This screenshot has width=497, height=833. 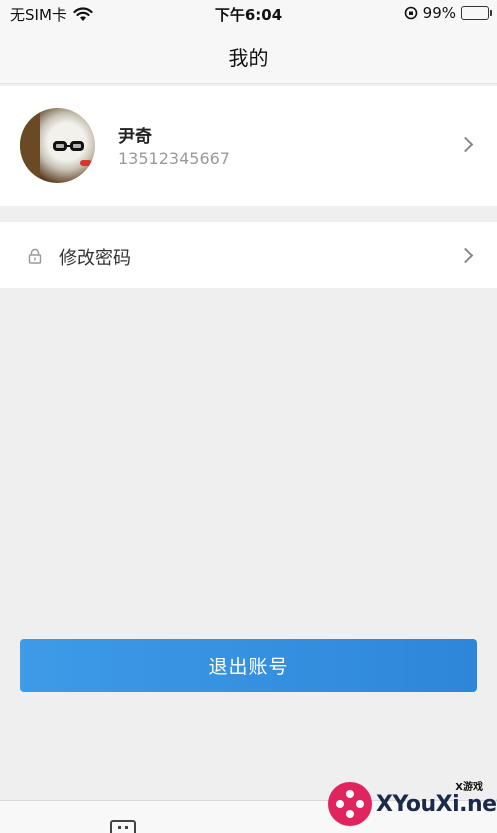 I want to click on orientation-lock-icon, so click(x=410, y=13).